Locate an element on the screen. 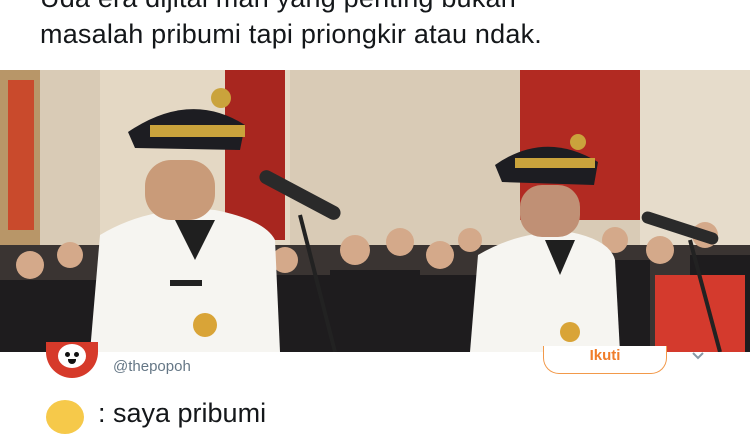 This screenshot has width=750, height=434. chevron-down-icon is located at coordinates (698, 356).